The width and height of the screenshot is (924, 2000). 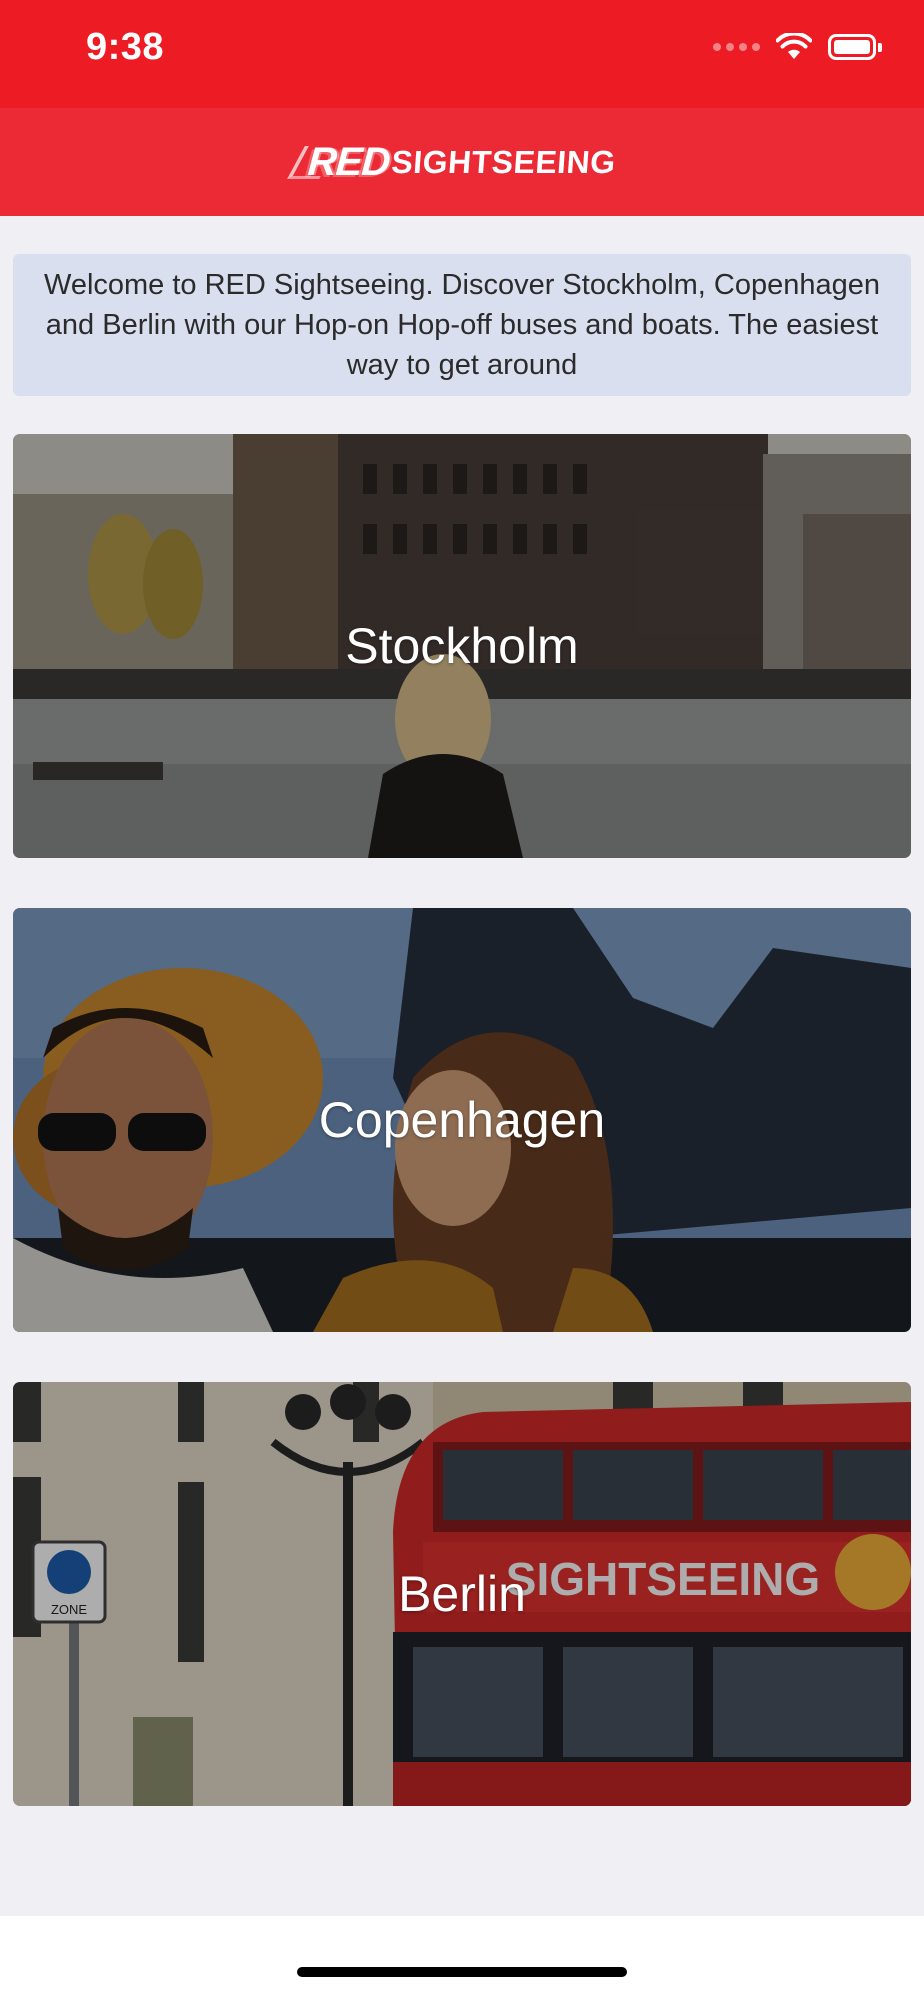 What do you see at coordinates (349, 161) in the screenshot?
I see `logo-red-text: RED` at bounding box center [349, 161].